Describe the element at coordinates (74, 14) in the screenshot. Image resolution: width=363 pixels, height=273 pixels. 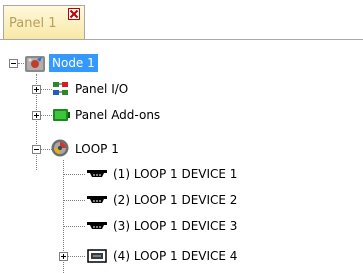
I see `close-icon` at that location.